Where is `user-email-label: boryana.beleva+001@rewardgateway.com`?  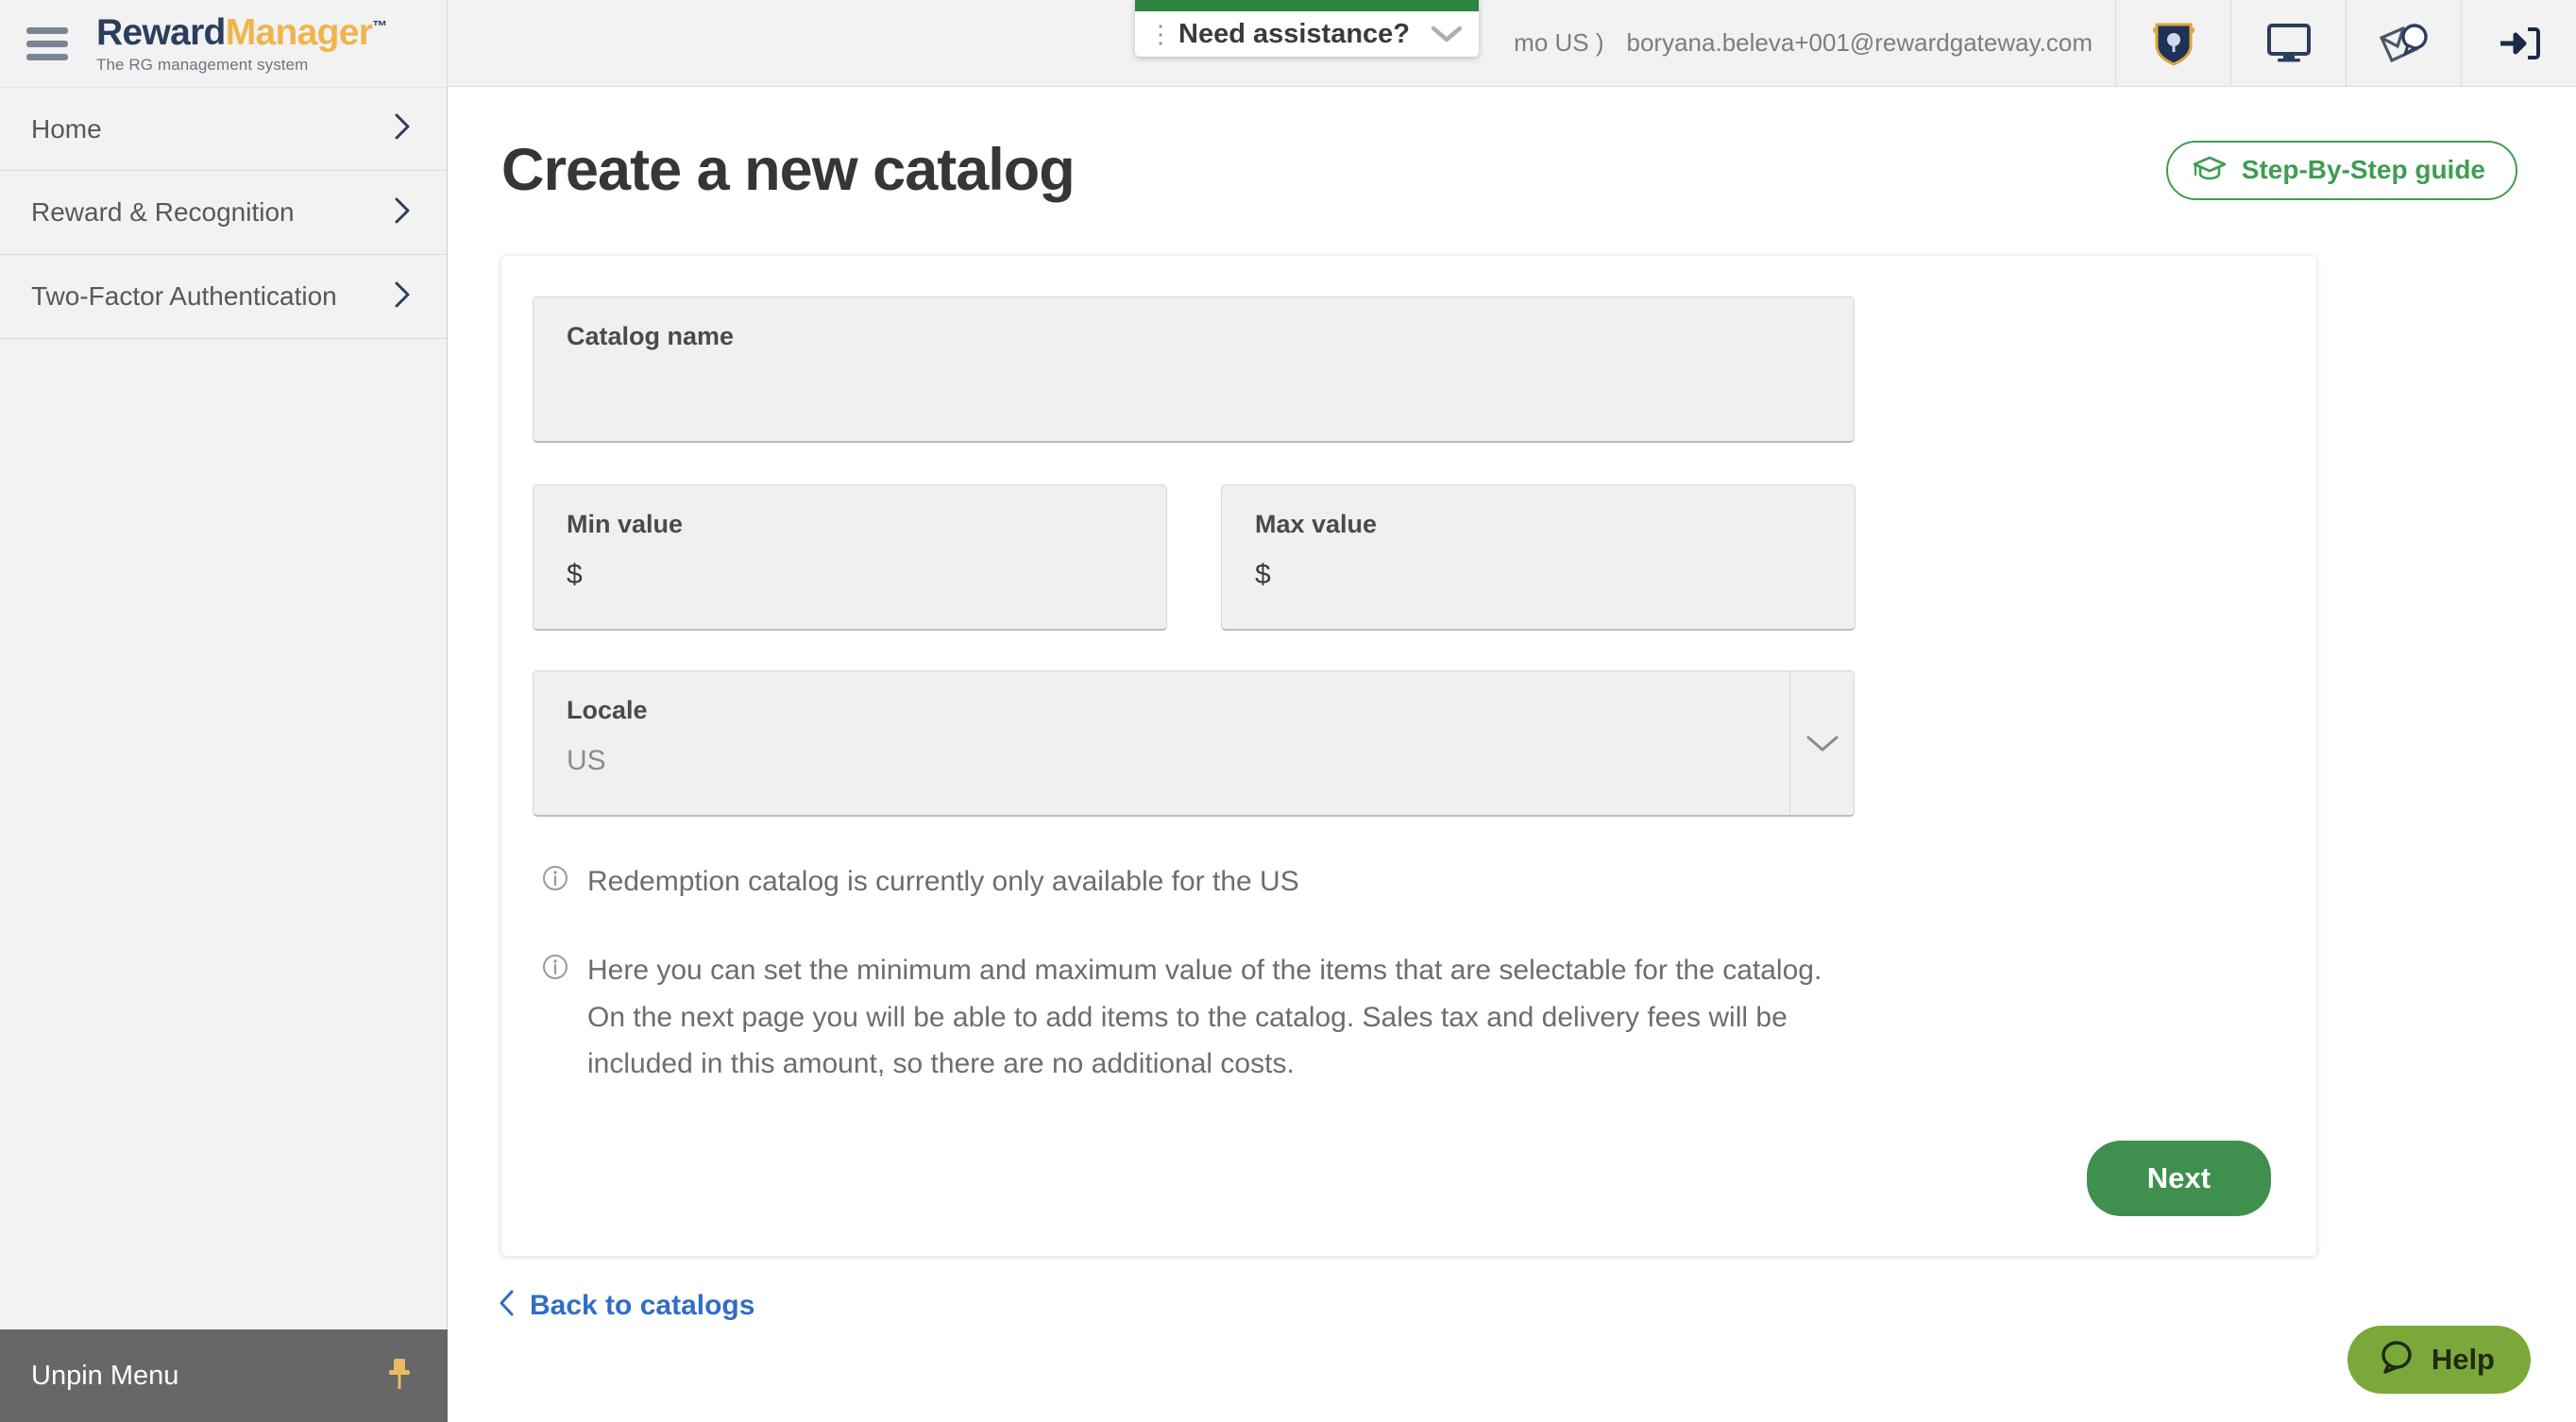 user-email-label: boryana.beleva+001@rewardgateway.com is located at coordinates (1859, 42).